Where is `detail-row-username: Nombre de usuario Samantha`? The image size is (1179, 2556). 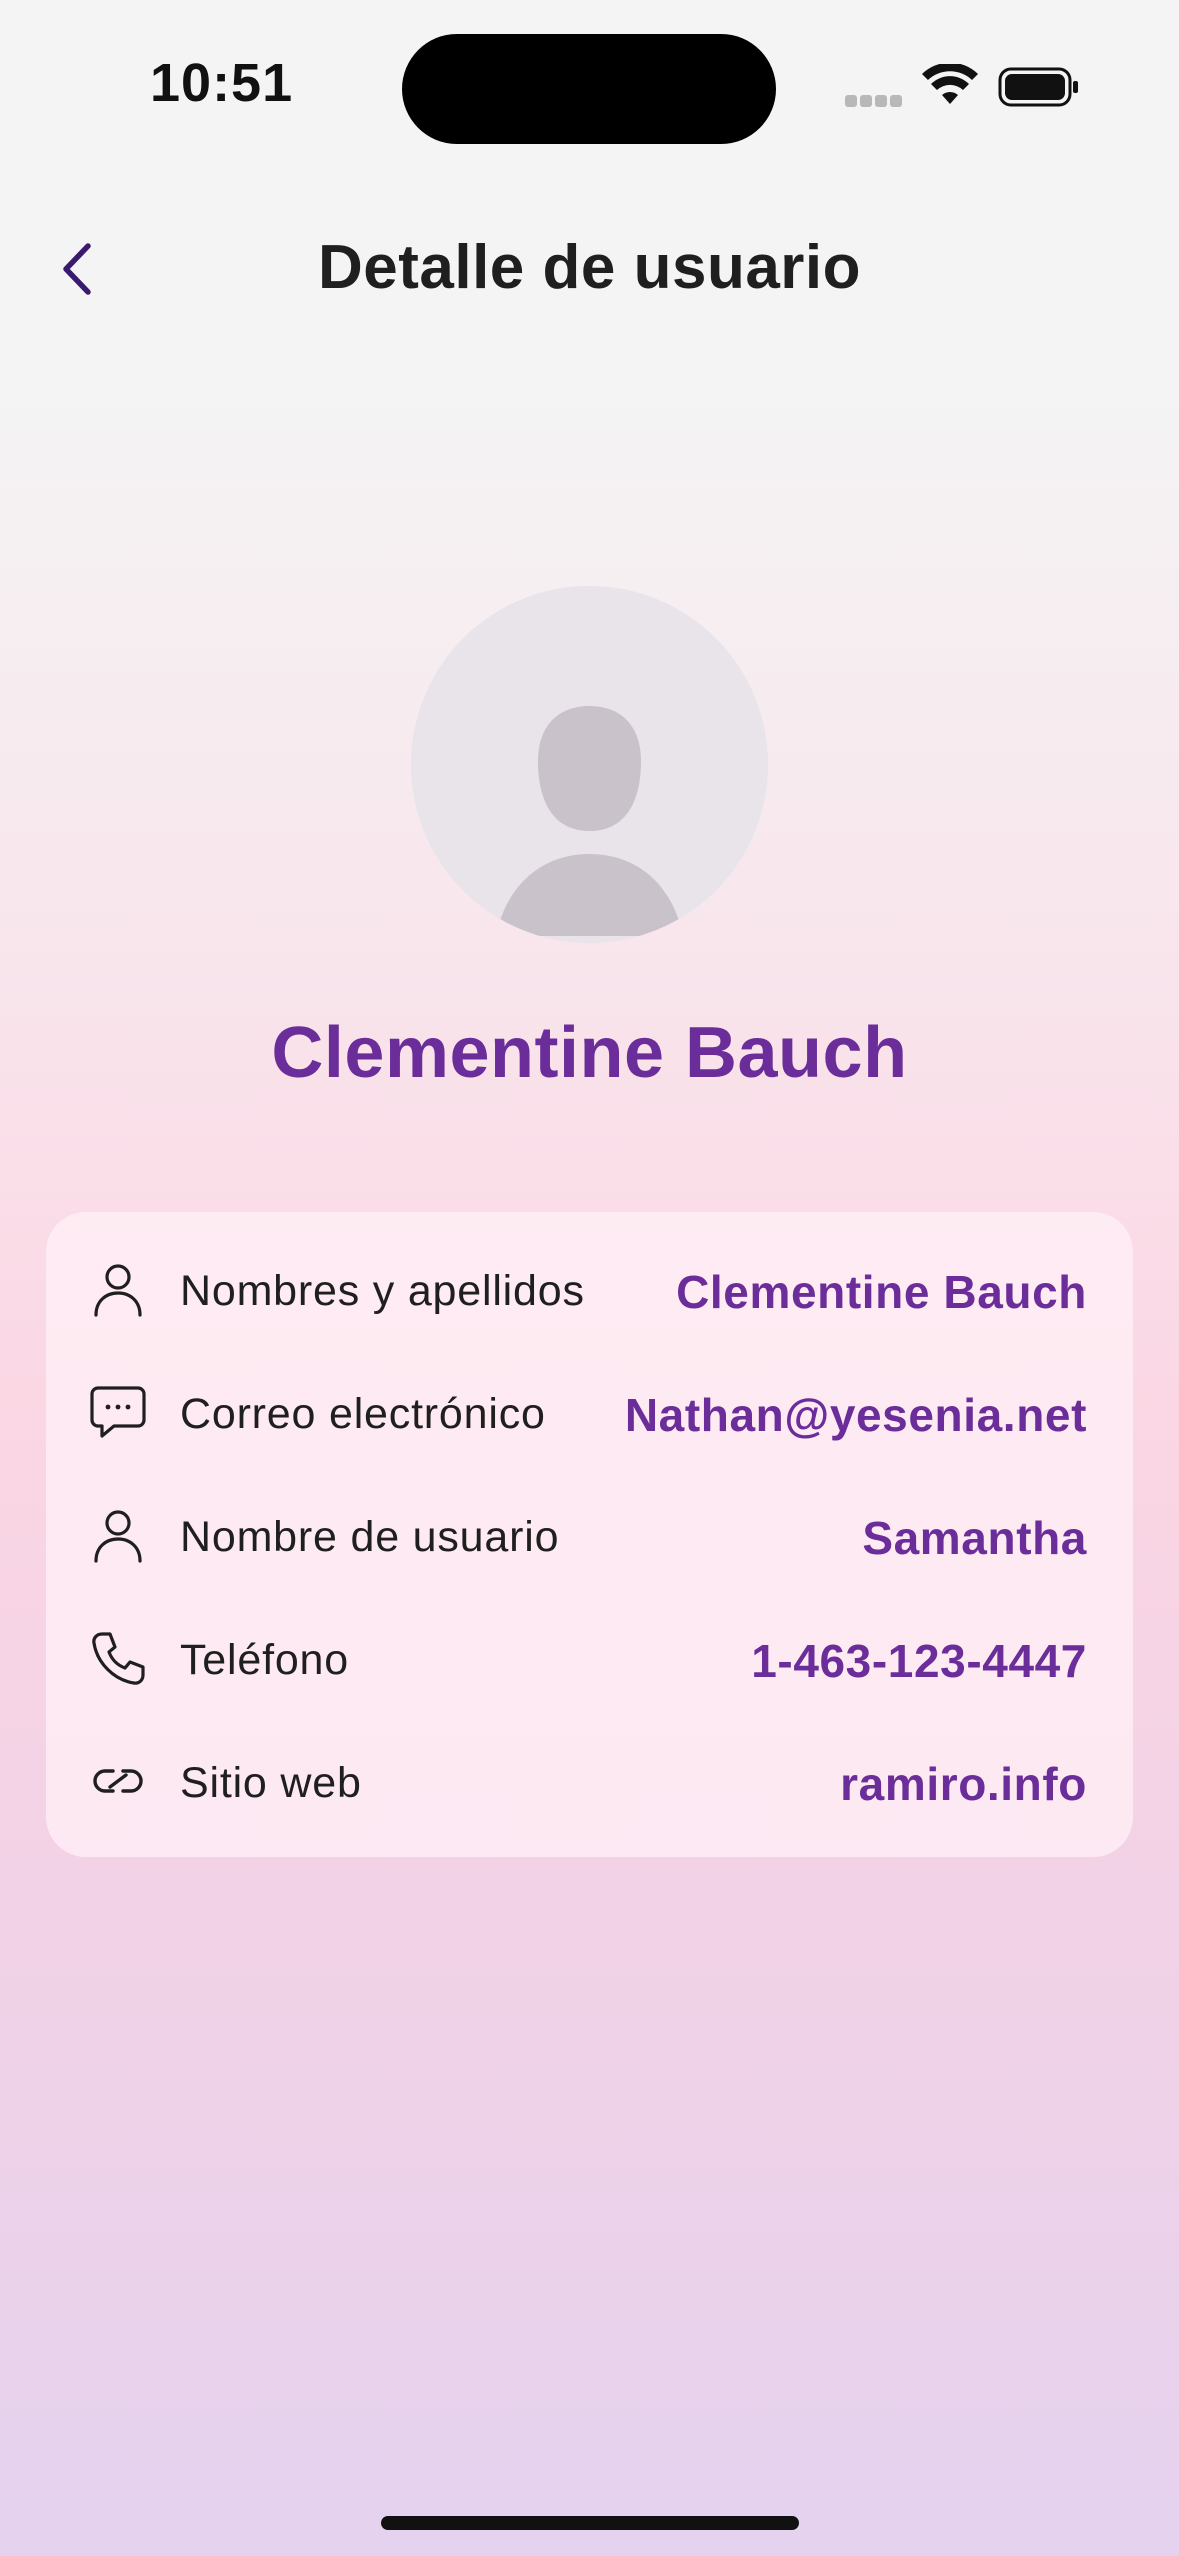 detail-row-username: Nombre de usuario Samantha is located at coordinates (589, 1535).